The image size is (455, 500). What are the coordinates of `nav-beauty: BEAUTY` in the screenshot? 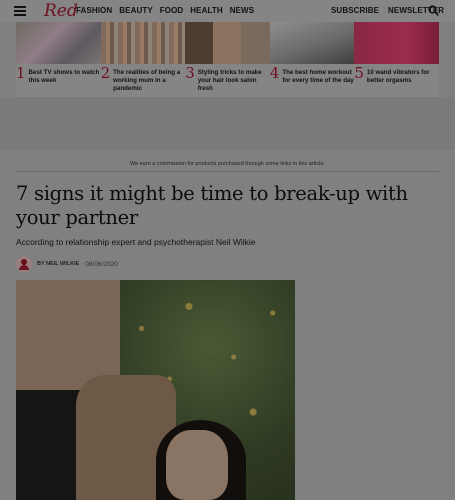 It's located at (136, 10).